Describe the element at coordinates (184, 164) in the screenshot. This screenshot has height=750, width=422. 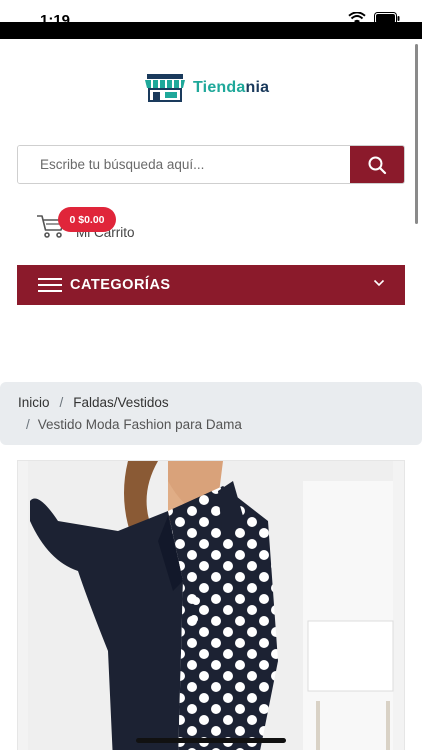
I see `search-input` at that location.